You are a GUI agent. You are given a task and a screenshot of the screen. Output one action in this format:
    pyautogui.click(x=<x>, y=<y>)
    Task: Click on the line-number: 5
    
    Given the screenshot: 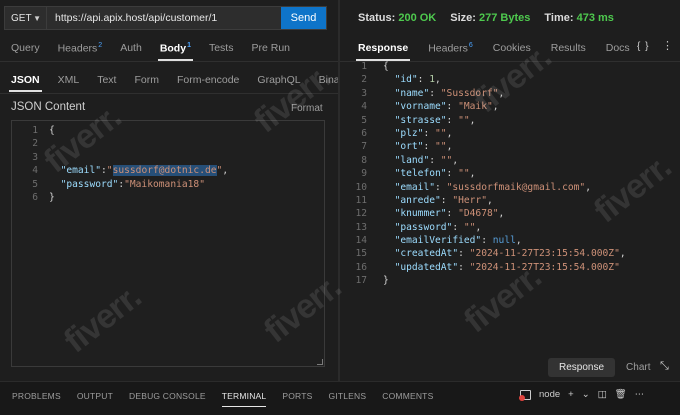 What is the action you would take?
    pyautogui.click(x=35, y=184)
    